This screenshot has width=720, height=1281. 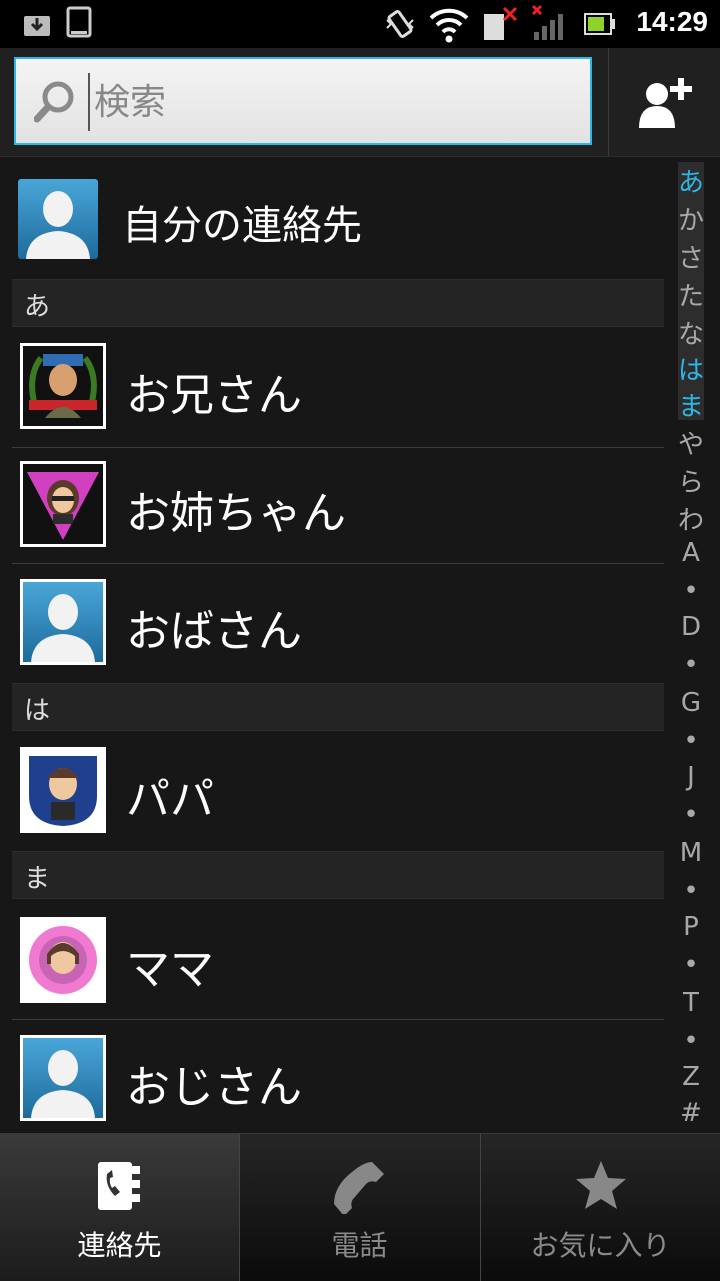 I want to click on clock: 14:29, so click(x=672, y=21).